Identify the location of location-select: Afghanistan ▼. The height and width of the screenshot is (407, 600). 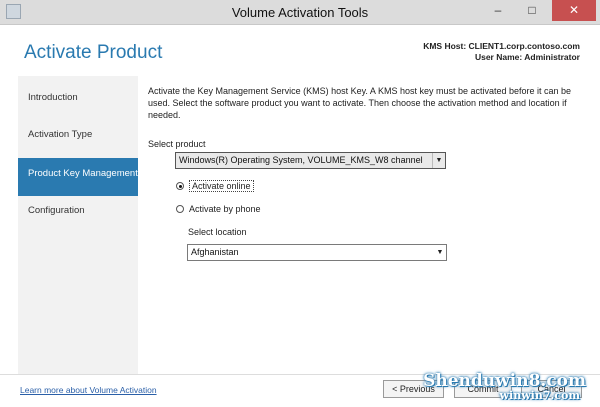
(317, 252).